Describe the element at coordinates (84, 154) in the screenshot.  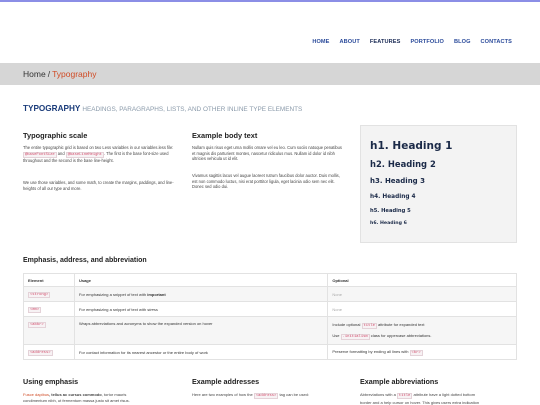
I see `code-base-line-height: @baseLineHeight` at that location.